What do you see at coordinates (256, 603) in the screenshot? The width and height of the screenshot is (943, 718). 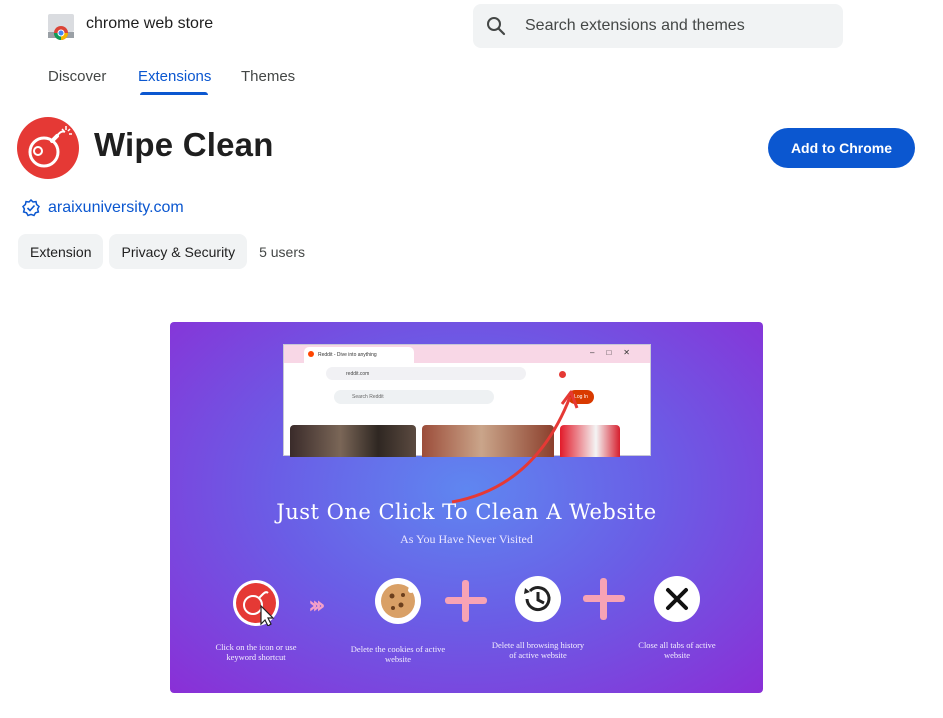 I see `step-click-icon` at bounding box center [256, 603].